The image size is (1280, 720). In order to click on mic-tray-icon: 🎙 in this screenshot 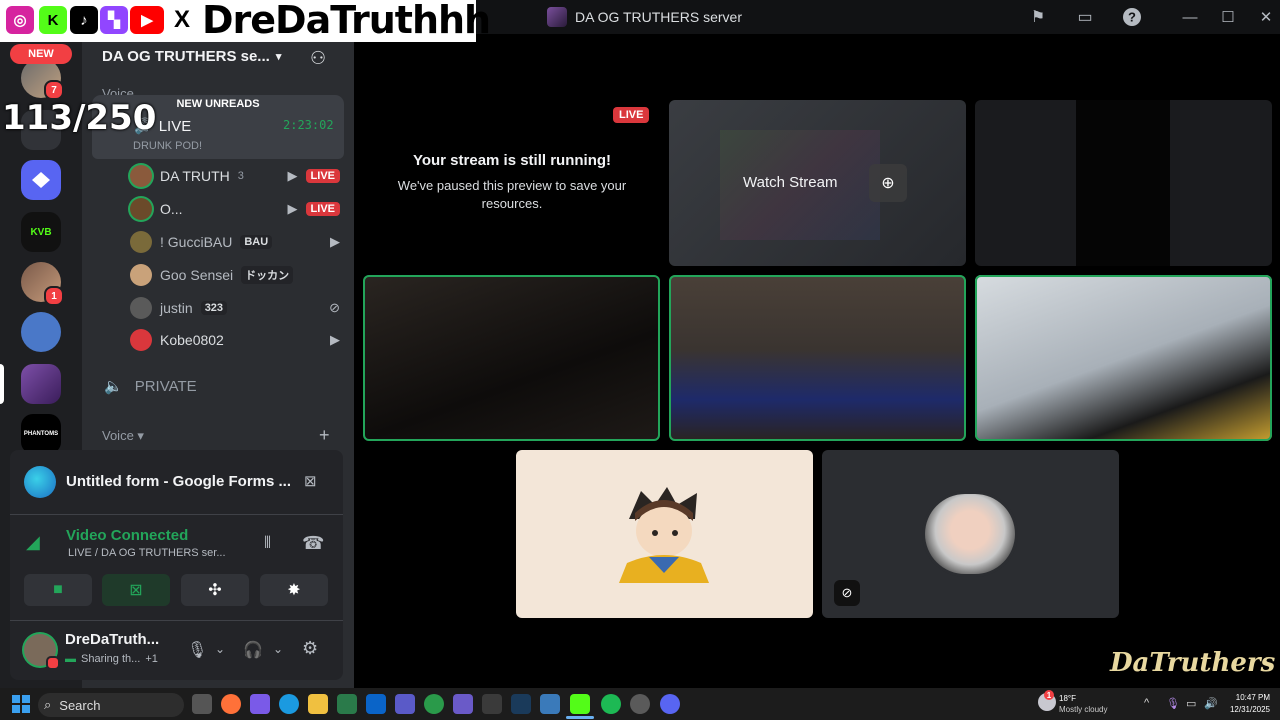, I will do `click(1173, 703)`.